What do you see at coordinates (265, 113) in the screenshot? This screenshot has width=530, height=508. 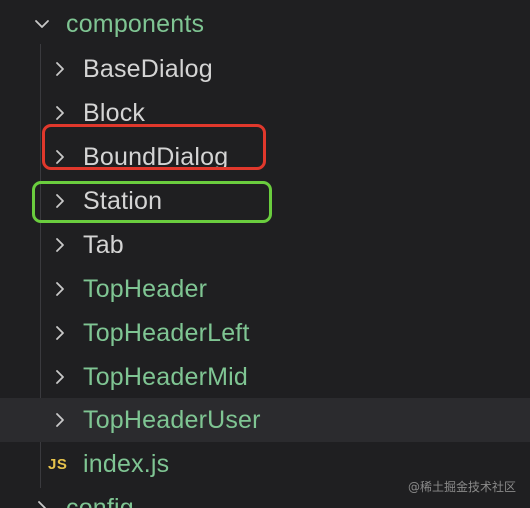 I see `tree-folder-block: Block` at bounding box center [265, 113].